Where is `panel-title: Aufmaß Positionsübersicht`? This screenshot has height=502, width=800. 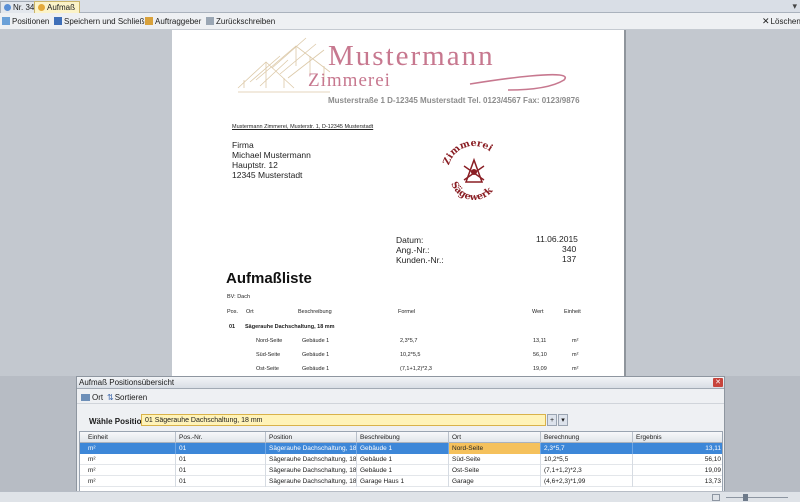
panel-title: Aufmaß Positionsübersicht is located at coordinates (400, 383).